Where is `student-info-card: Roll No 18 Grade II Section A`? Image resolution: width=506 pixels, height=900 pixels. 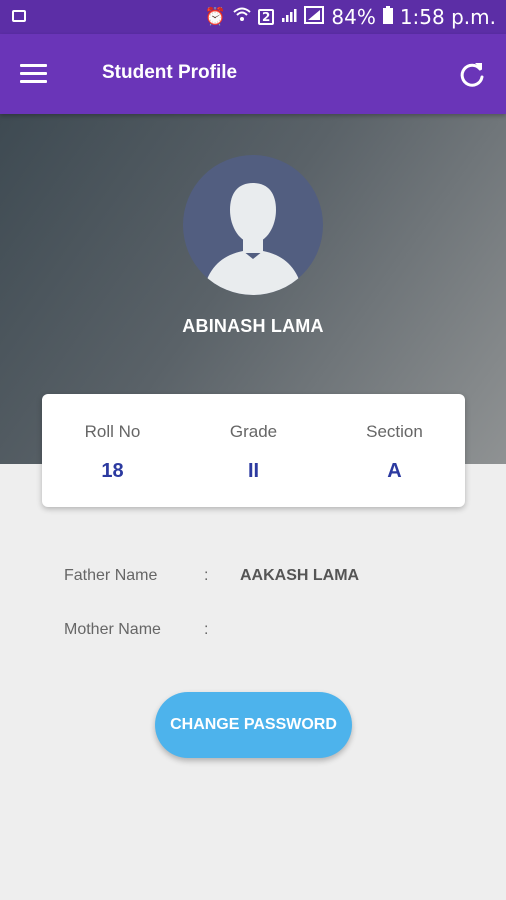
student-info-card: Roll No 18 Grade II Section A is located at coordinates (253, 450).